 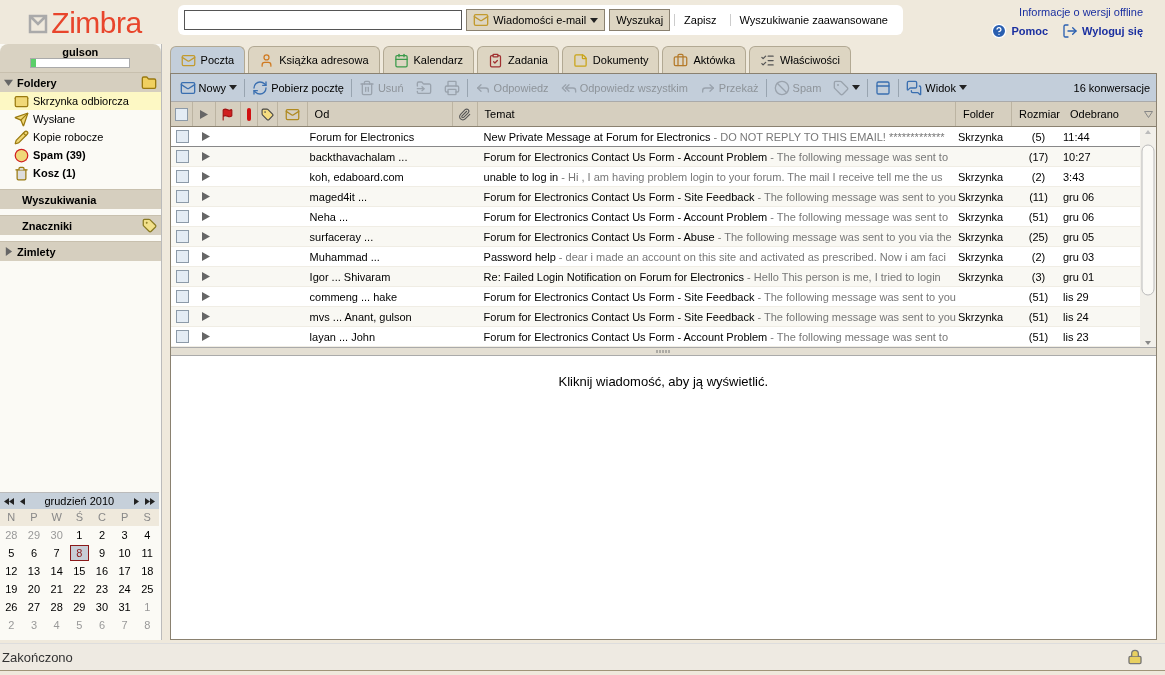 What do you see at coordinates (655, 137) in the screenshot?
I see `message-row: Forum for Electronics New Private Message at Forum for Electronics - DO NOT REPLY TO THIS EMAIL! ************* Skrzynka (5) 11:44` at bounding box center [655, 137].